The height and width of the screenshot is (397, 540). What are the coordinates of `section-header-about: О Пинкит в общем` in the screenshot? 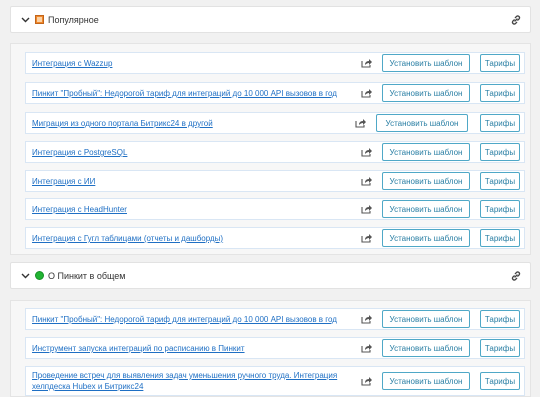 It's located at (270, 275).